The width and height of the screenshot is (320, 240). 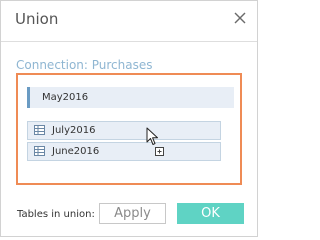 What do you see at coordinates (61, 214) in the screenshot?
I see `tables-in-union-count: Tables in union: 1` at bounding box center [61, 214].